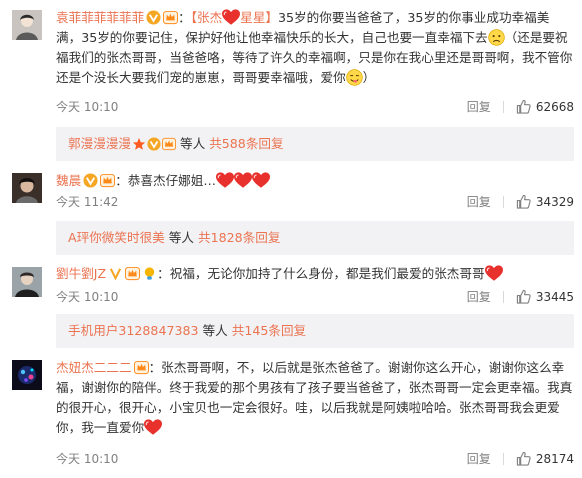 The image size is (582, 478). What do you see at coordinates (100, 17) in the screenshot?
I see `username: 袁菲菲菲菲菲菲` at bounding box center [100, 17].